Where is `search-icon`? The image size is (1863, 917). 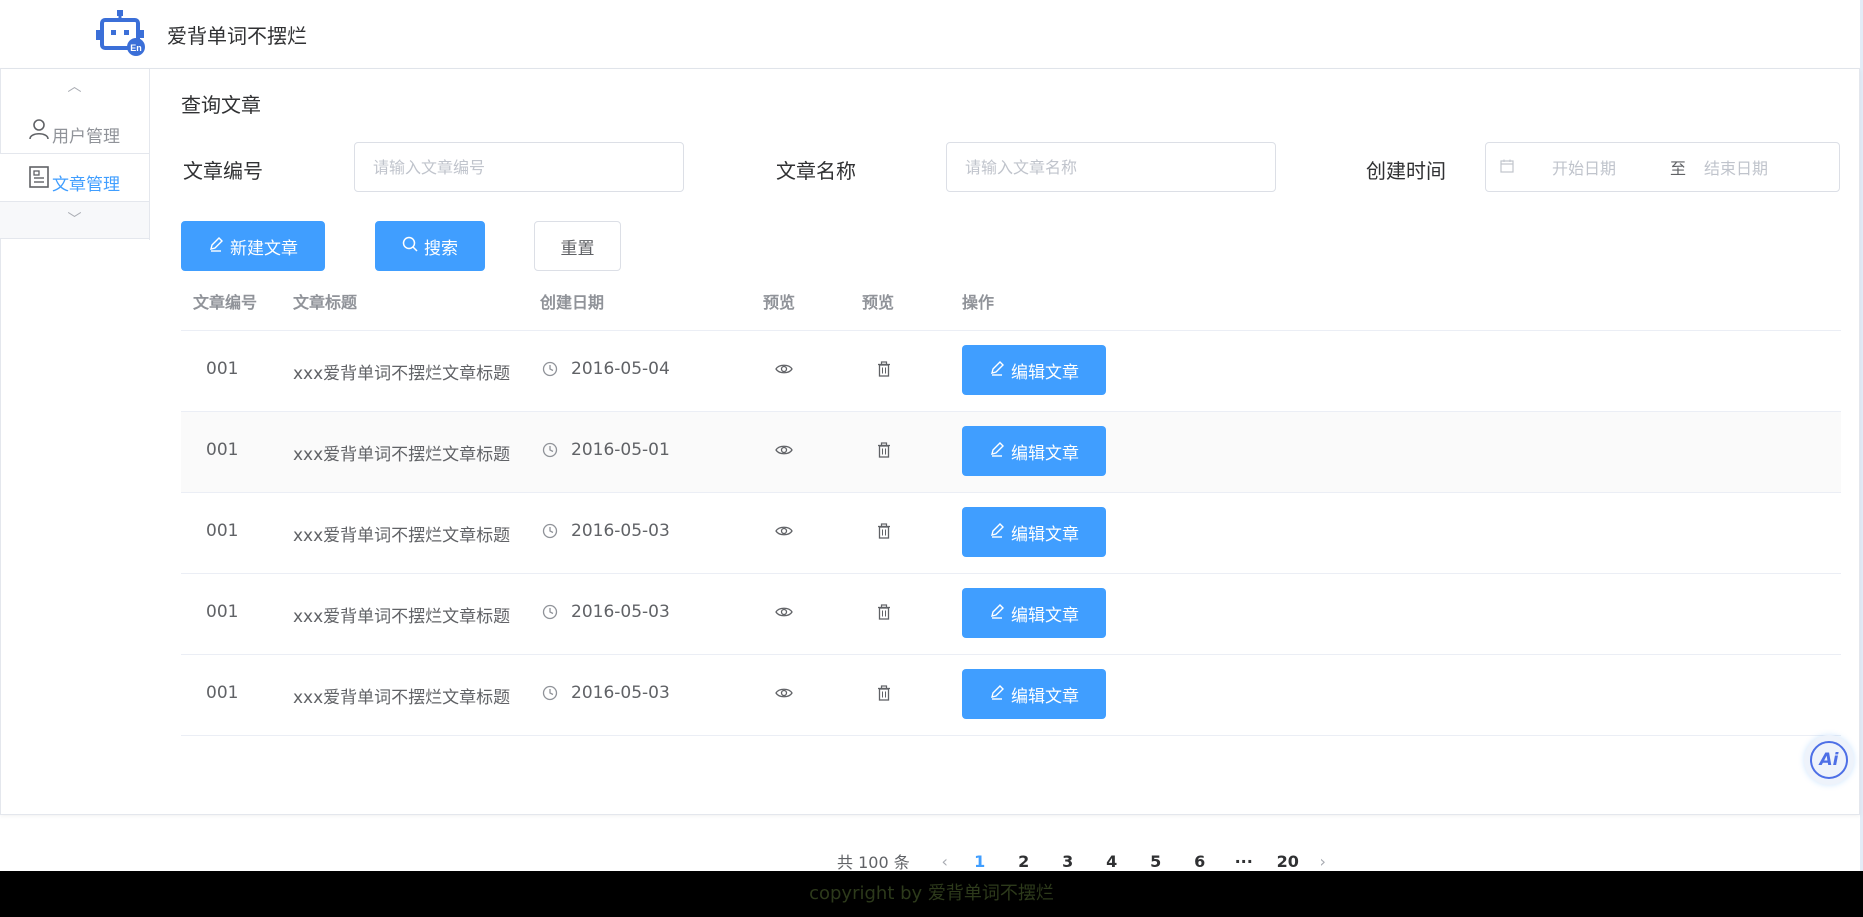
search-icon is located at coordinates (413, 246).